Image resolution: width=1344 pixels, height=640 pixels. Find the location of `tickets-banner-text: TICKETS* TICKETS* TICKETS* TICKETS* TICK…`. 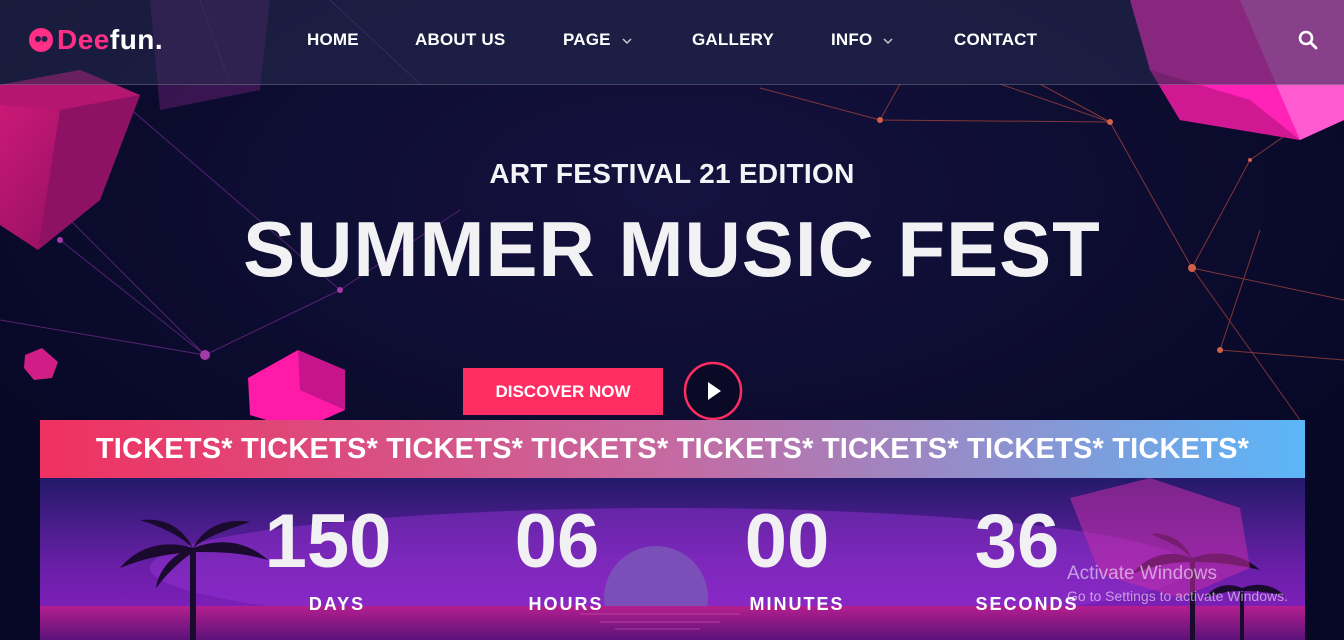

tickets-banner-text: TICKETS* TICKETS* TICKETS* TICKETS* TICK… is located at coordinates (672, 448).